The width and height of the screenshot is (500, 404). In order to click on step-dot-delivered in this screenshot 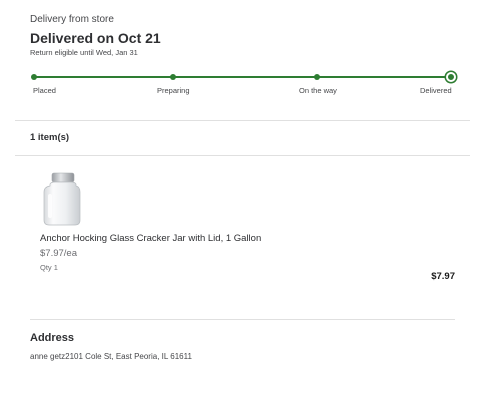, I will do `click(451, 77)`.